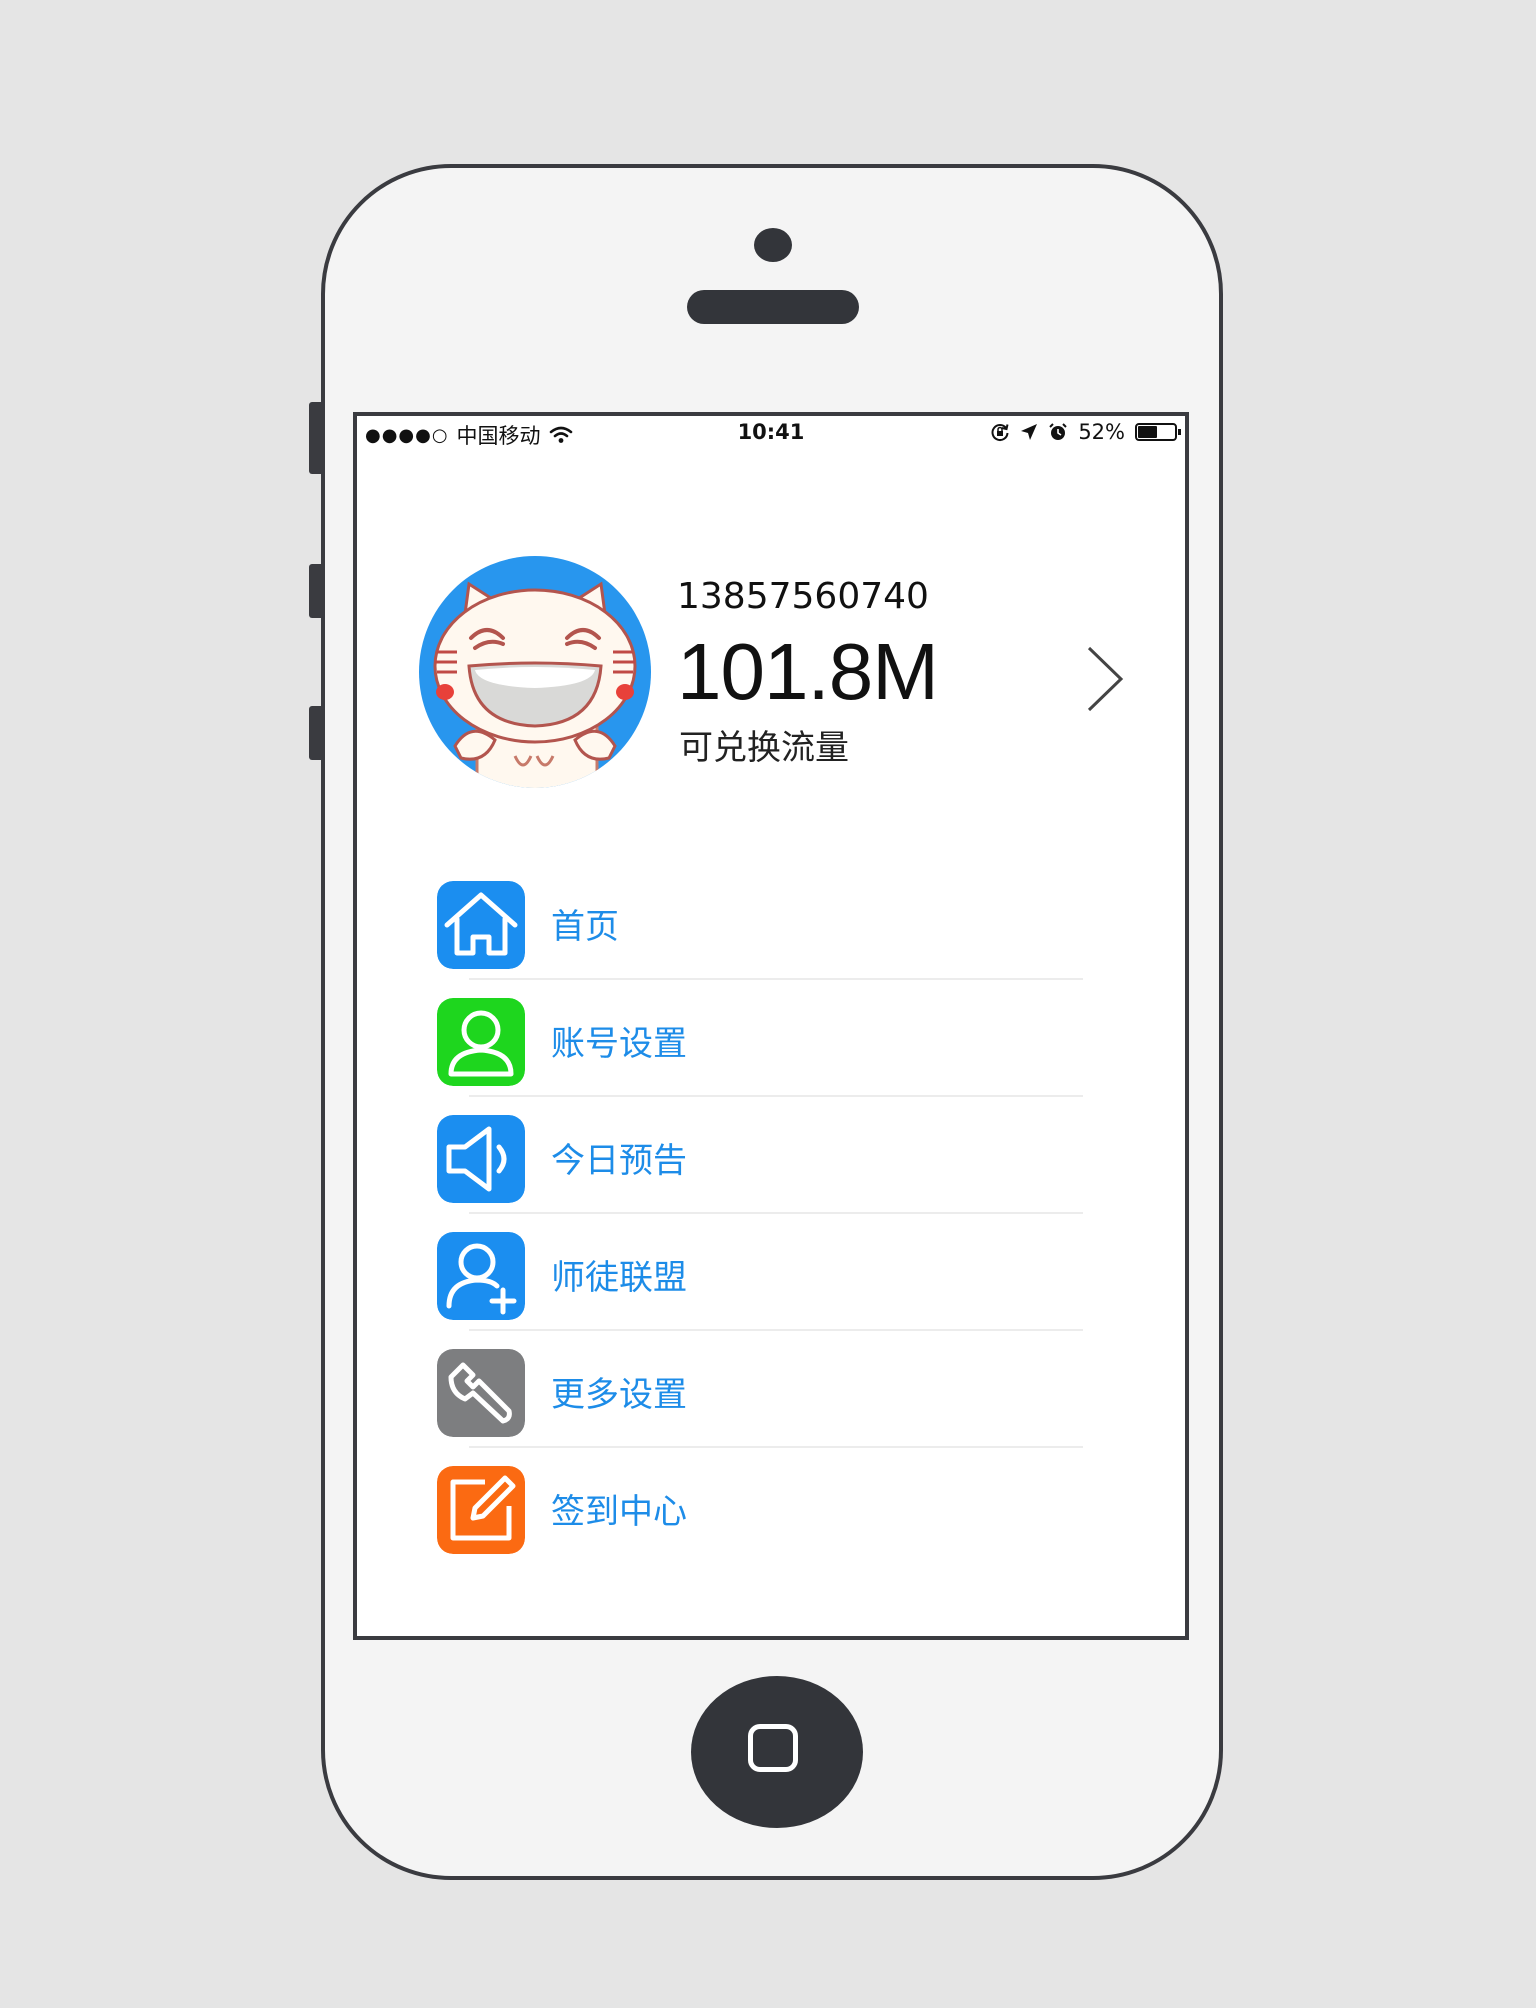 This screenshot has height=2008, width=1536. Describe the element at coordinates (773, 1748) in the screenshot. I see `home-button-square-icon` at that location.